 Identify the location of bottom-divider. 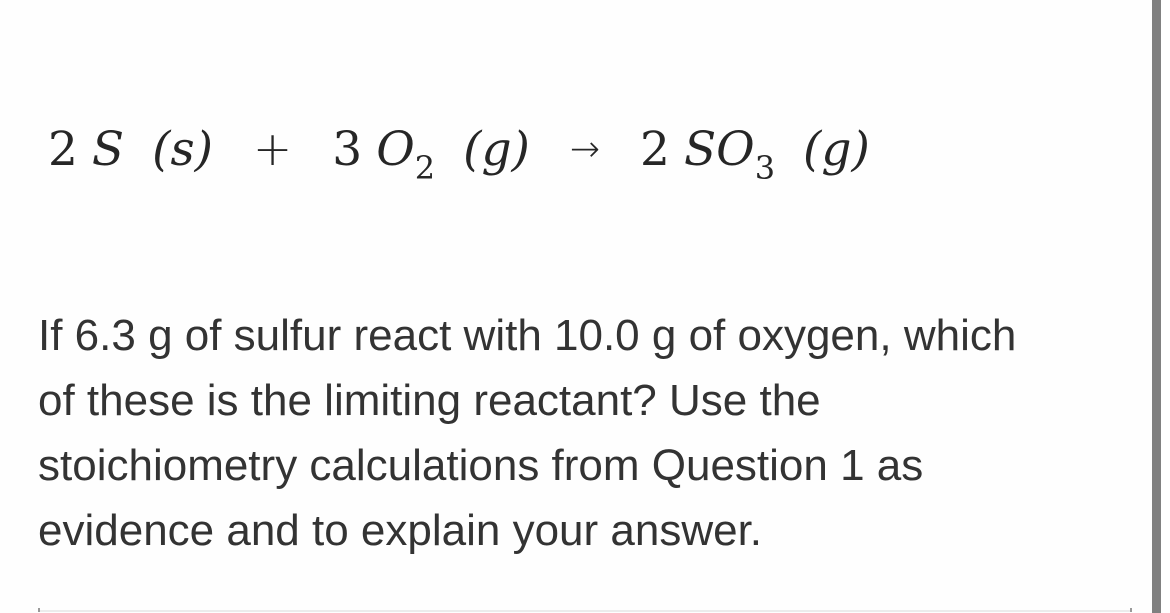
(585, 610).